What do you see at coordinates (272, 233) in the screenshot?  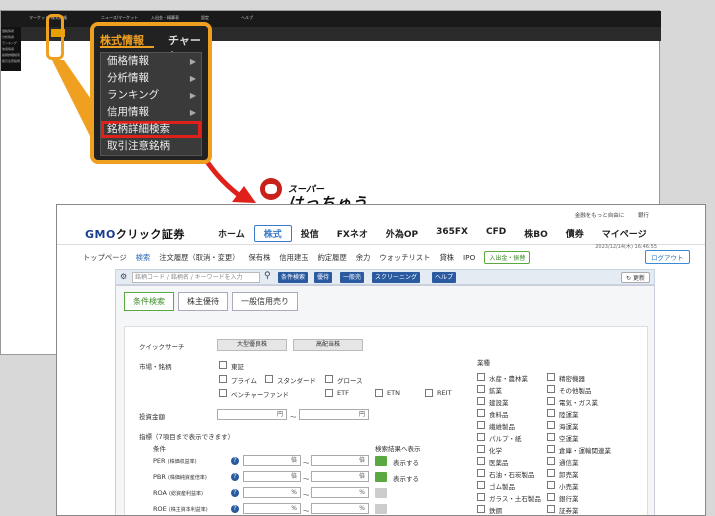 I see `nav-stock: 株式` at bounding box center [272, 233].